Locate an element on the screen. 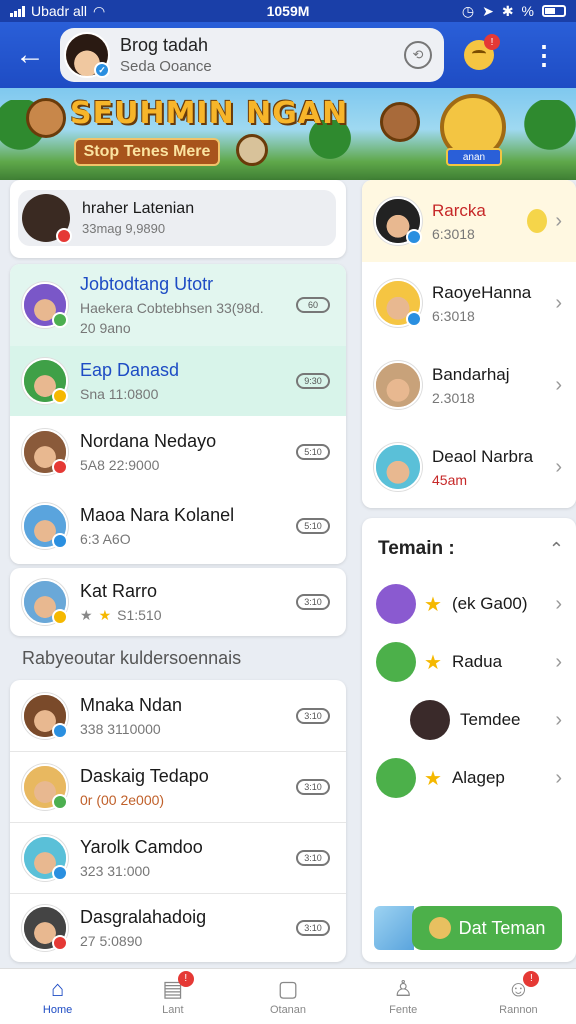 The height and width of the screenshot is (1024, 576). contact-row: Deaol Narbra 45am › is located at coordinates (469, 467).